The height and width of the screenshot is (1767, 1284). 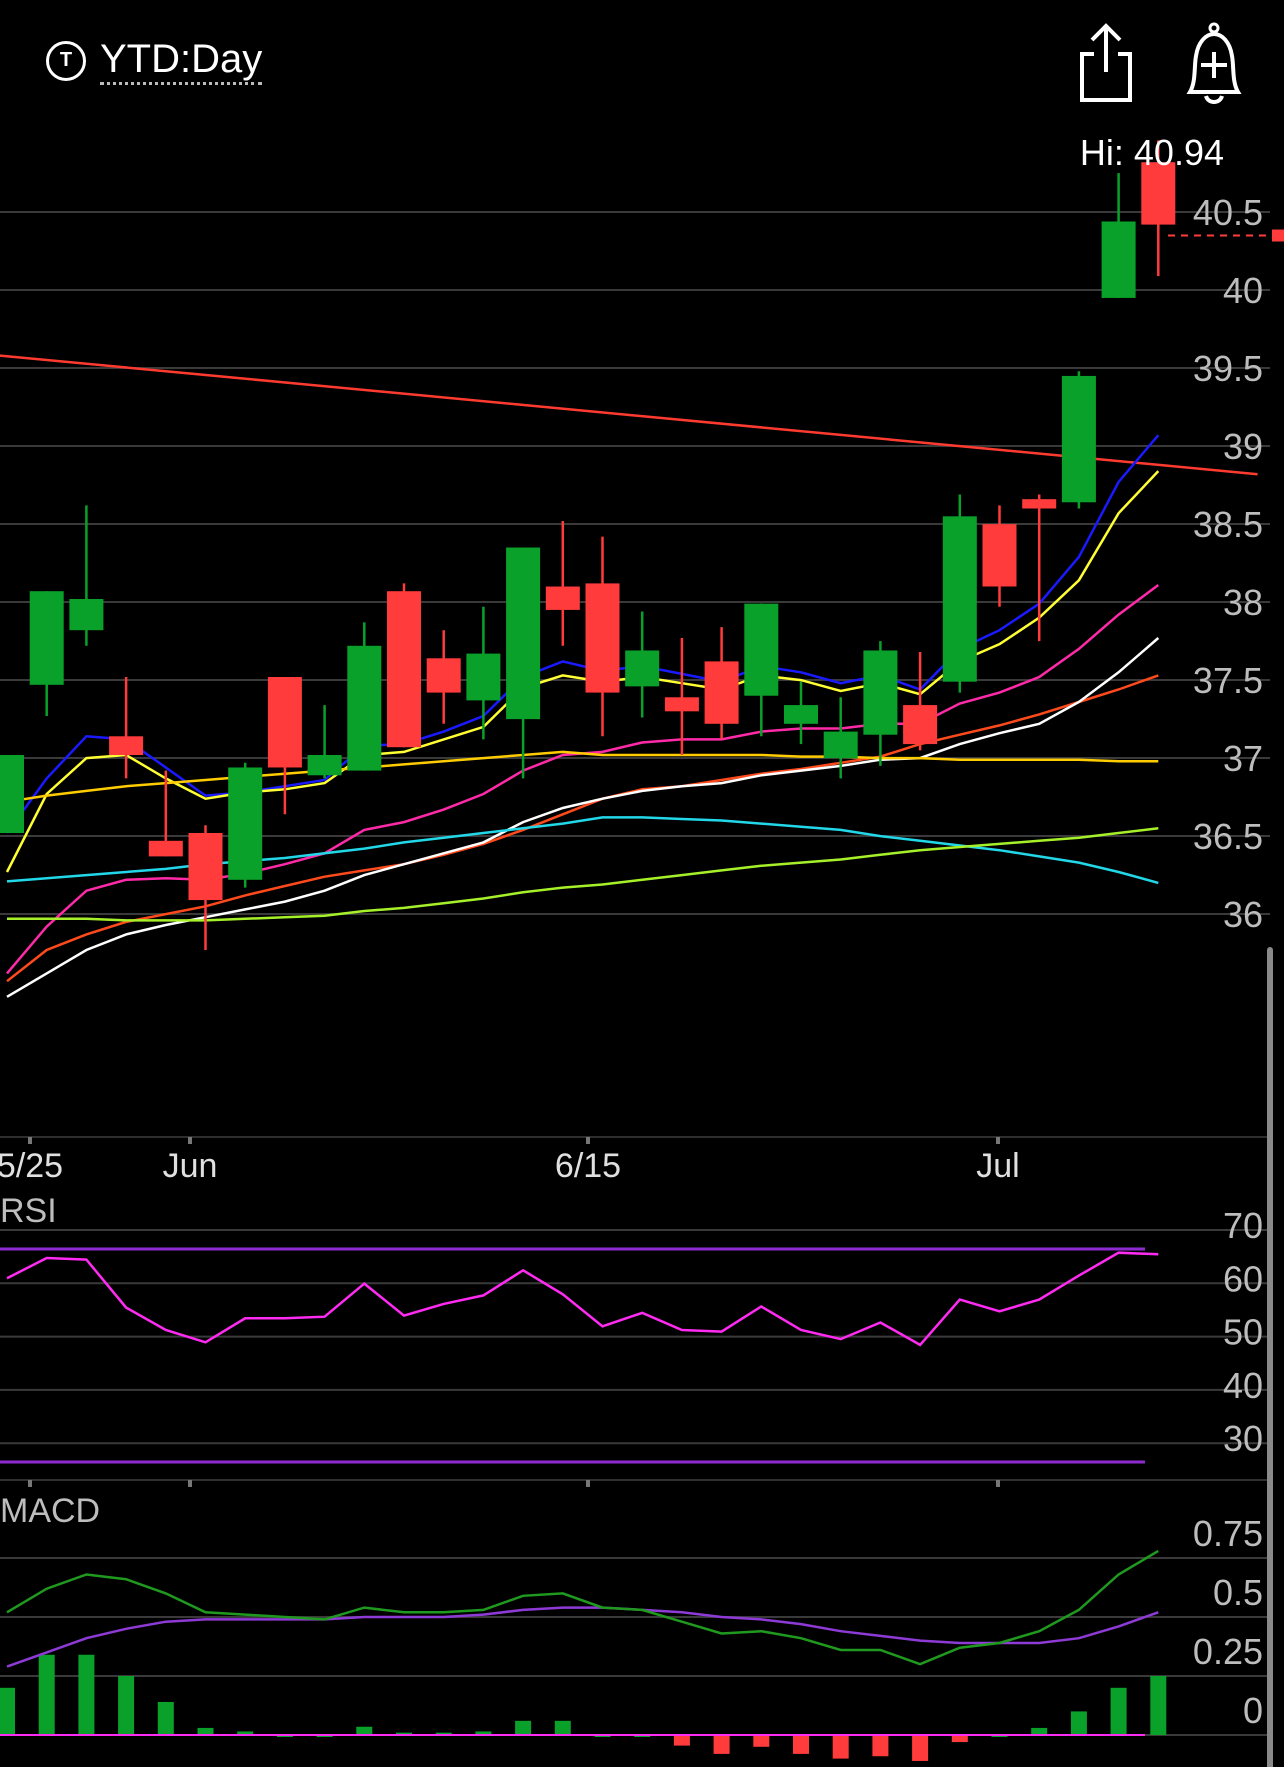 I want to click on date-axis-label: 6/15, so click(x=588, y=1166).